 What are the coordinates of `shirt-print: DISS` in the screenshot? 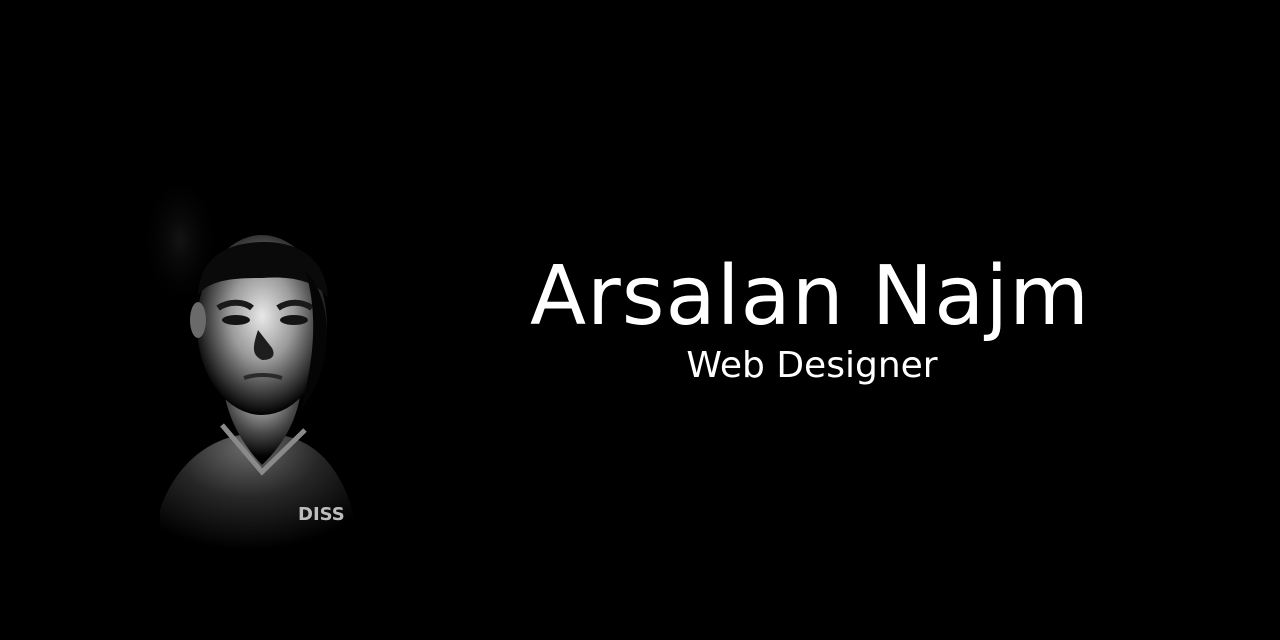 It's located at (321, 514).